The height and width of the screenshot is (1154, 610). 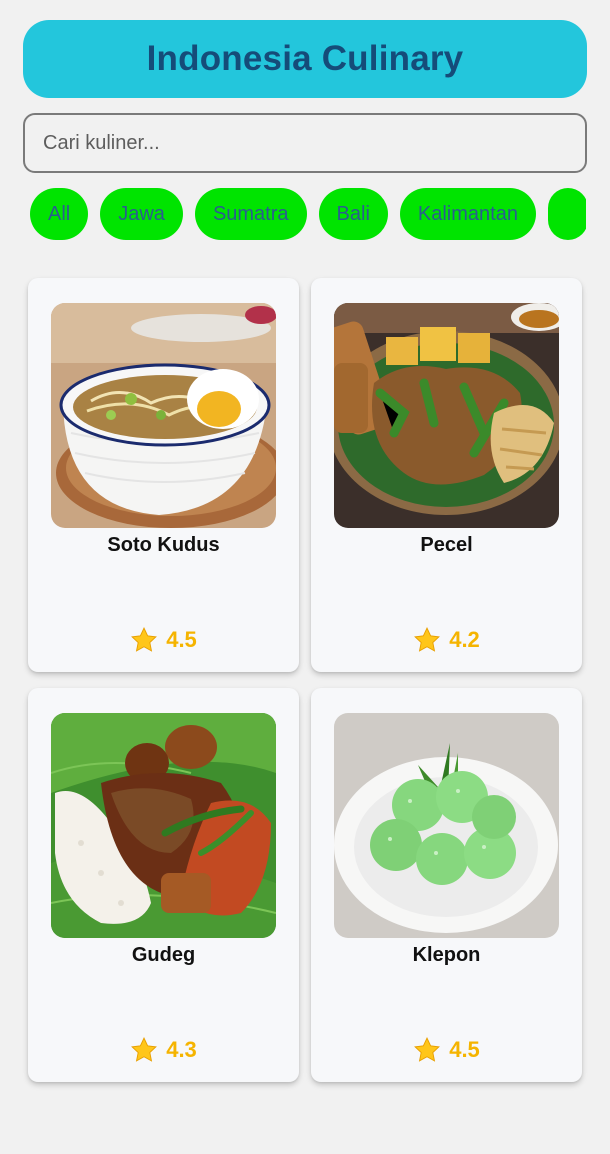 I want to click on filter-chip-bali: Bali, so click(x=353, y=214).